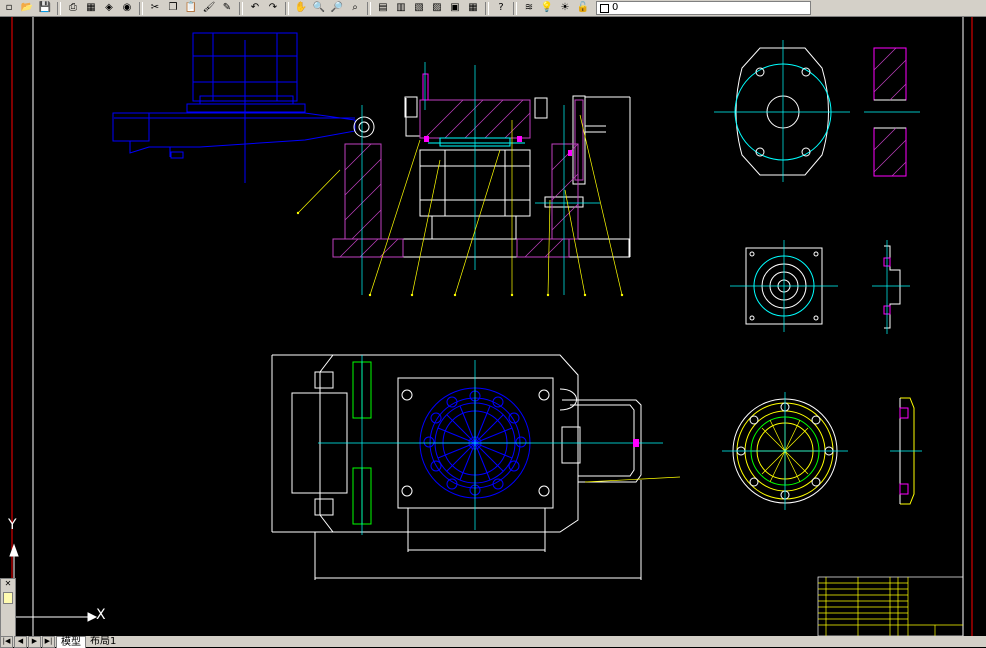 The image size is (986, 648). Describe the element at coordinates (6, 641) in the screenshot. I see `first-tab-icon: |◀` at that location.